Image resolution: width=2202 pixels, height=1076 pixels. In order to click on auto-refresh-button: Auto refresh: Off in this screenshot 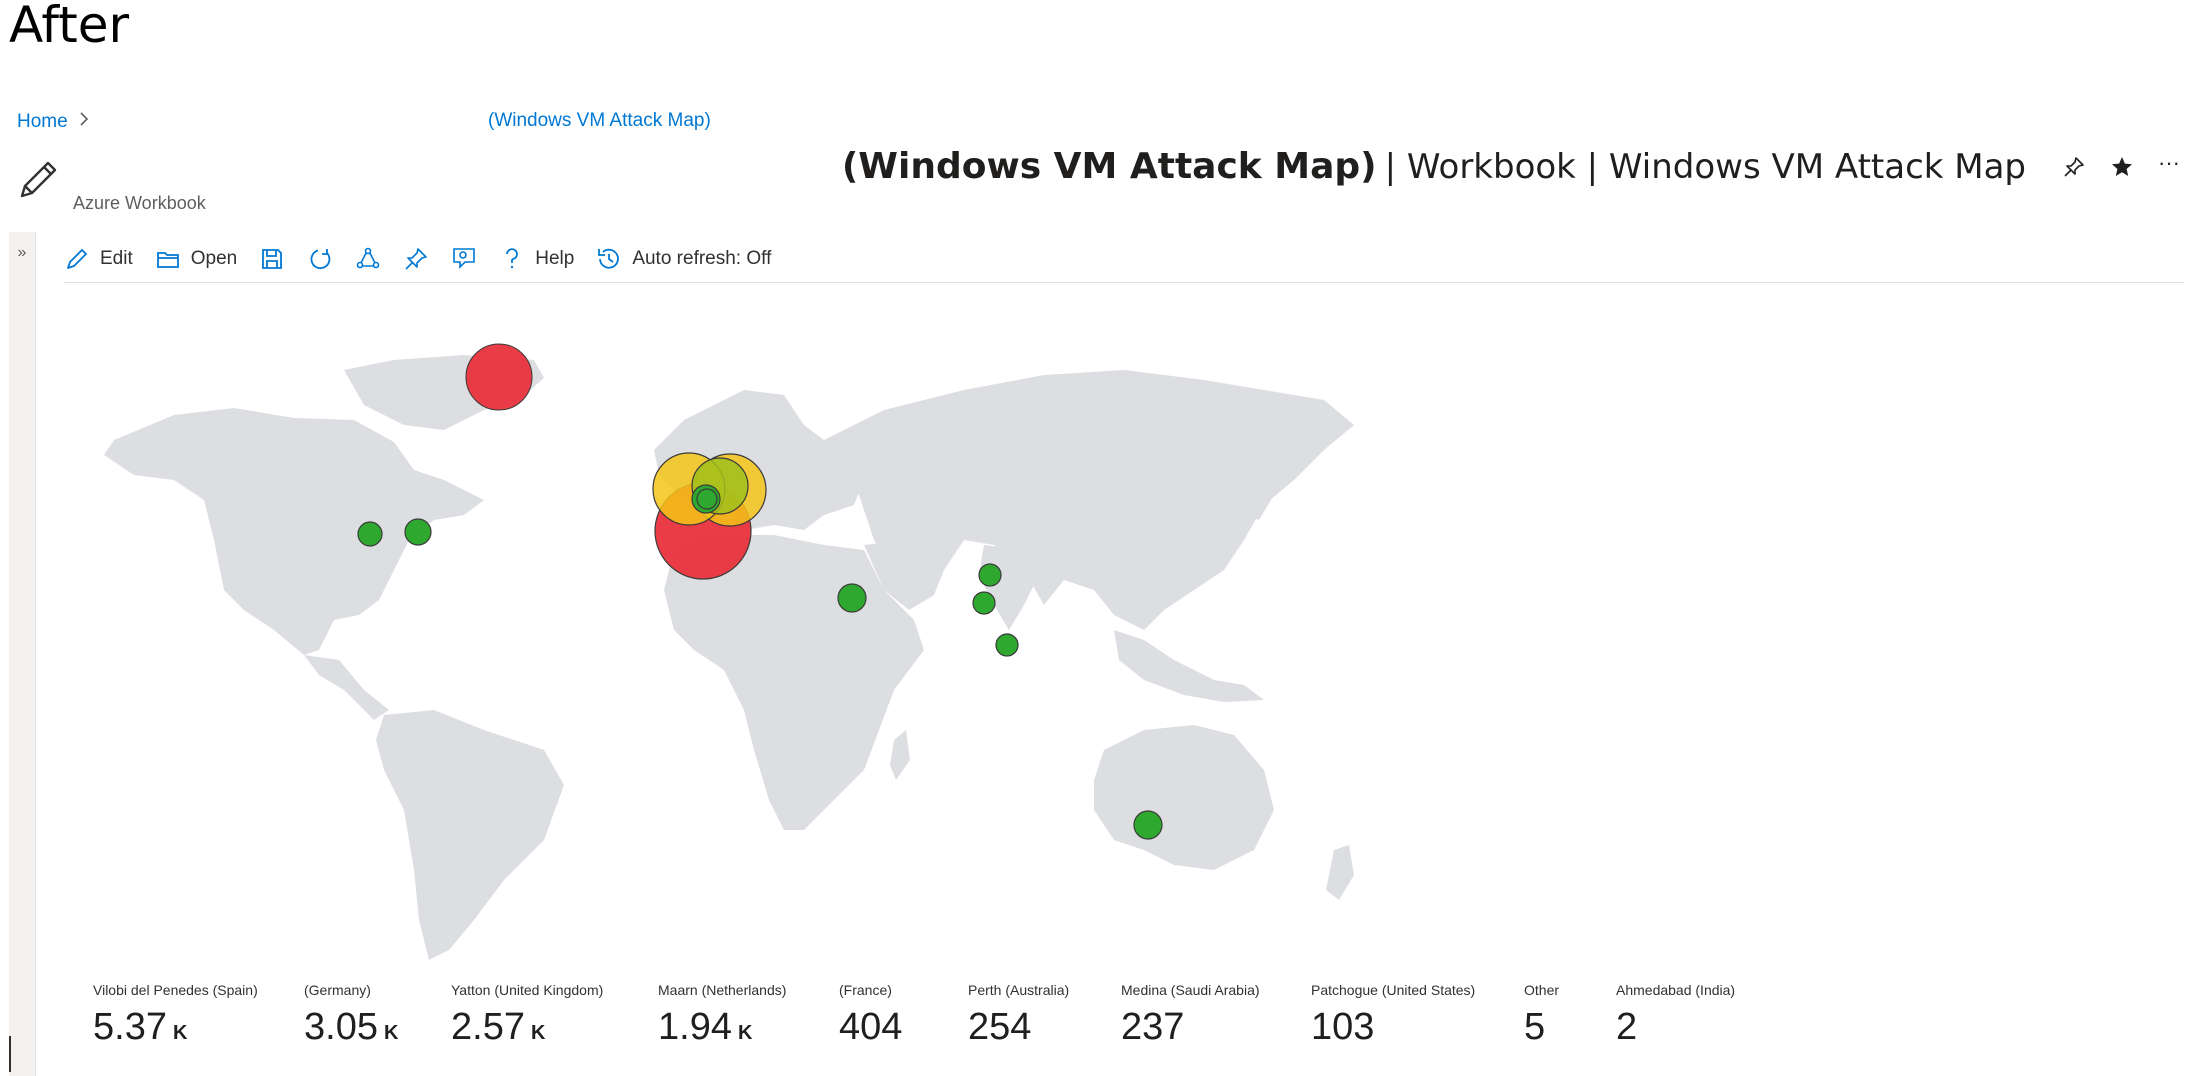, I will do `click(683, 259)`.